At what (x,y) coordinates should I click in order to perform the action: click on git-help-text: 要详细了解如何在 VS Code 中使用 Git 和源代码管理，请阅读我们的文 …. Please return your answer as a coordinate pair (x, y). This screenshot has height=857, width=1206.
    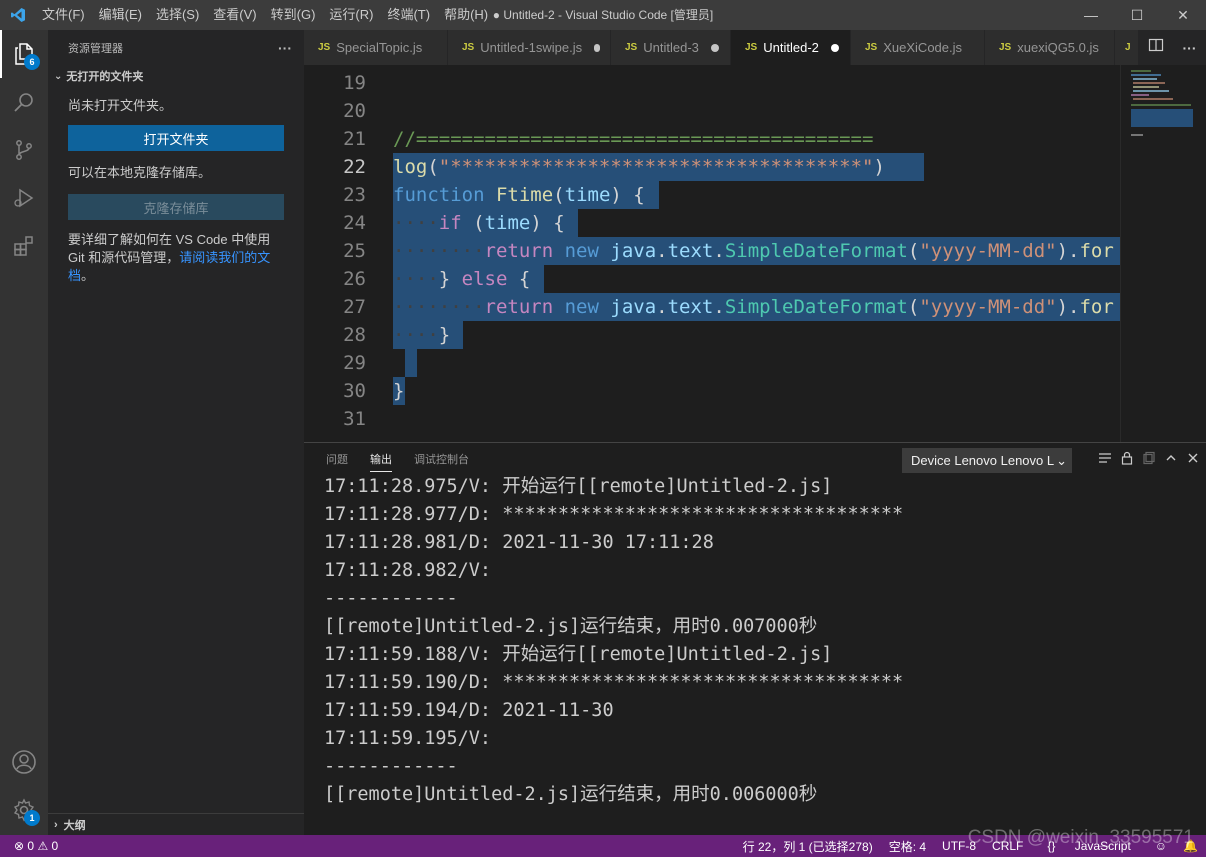
    Looking at the image, I should click on (176, 258).